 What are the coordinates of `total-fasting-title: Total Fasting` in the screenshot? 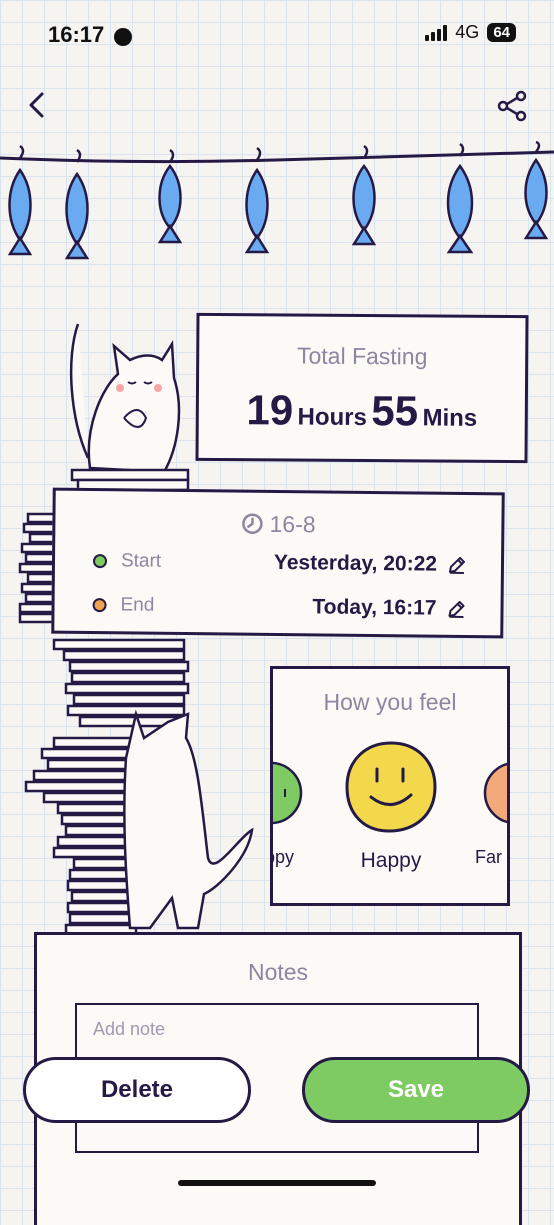 It's located at (362, 356).